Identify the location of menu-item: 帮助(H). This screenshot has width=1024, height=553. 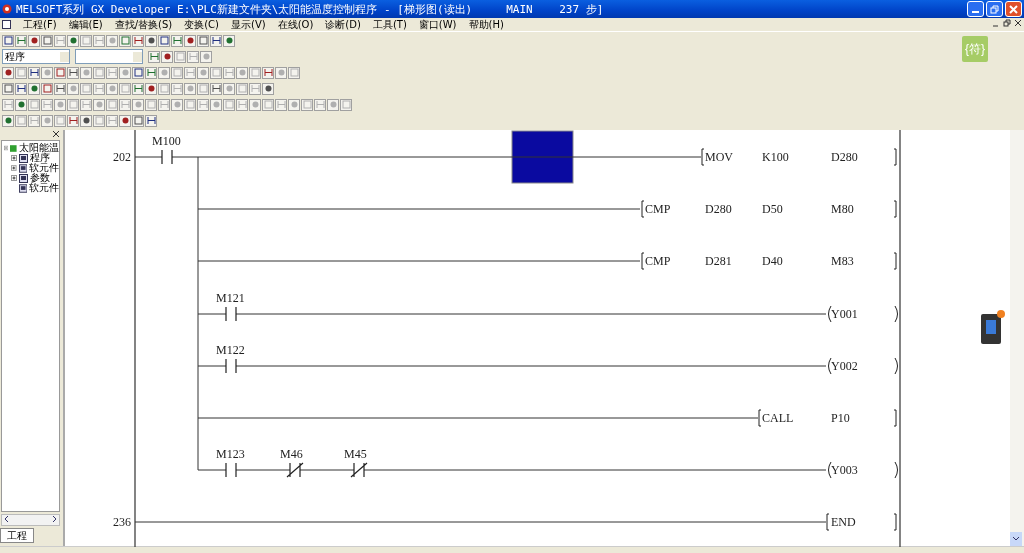
(486, 24).